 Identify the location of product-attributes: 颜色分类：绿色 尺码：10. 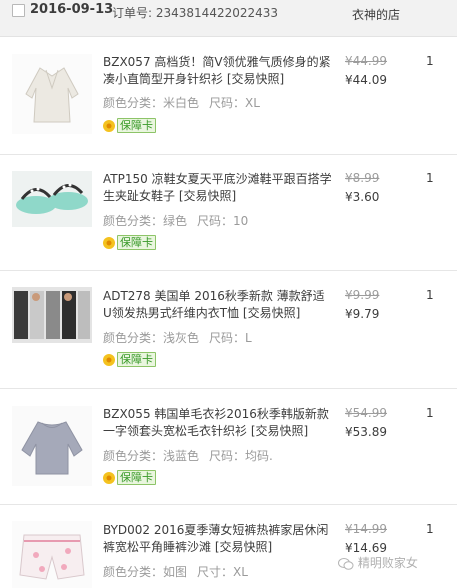
(176, 221).